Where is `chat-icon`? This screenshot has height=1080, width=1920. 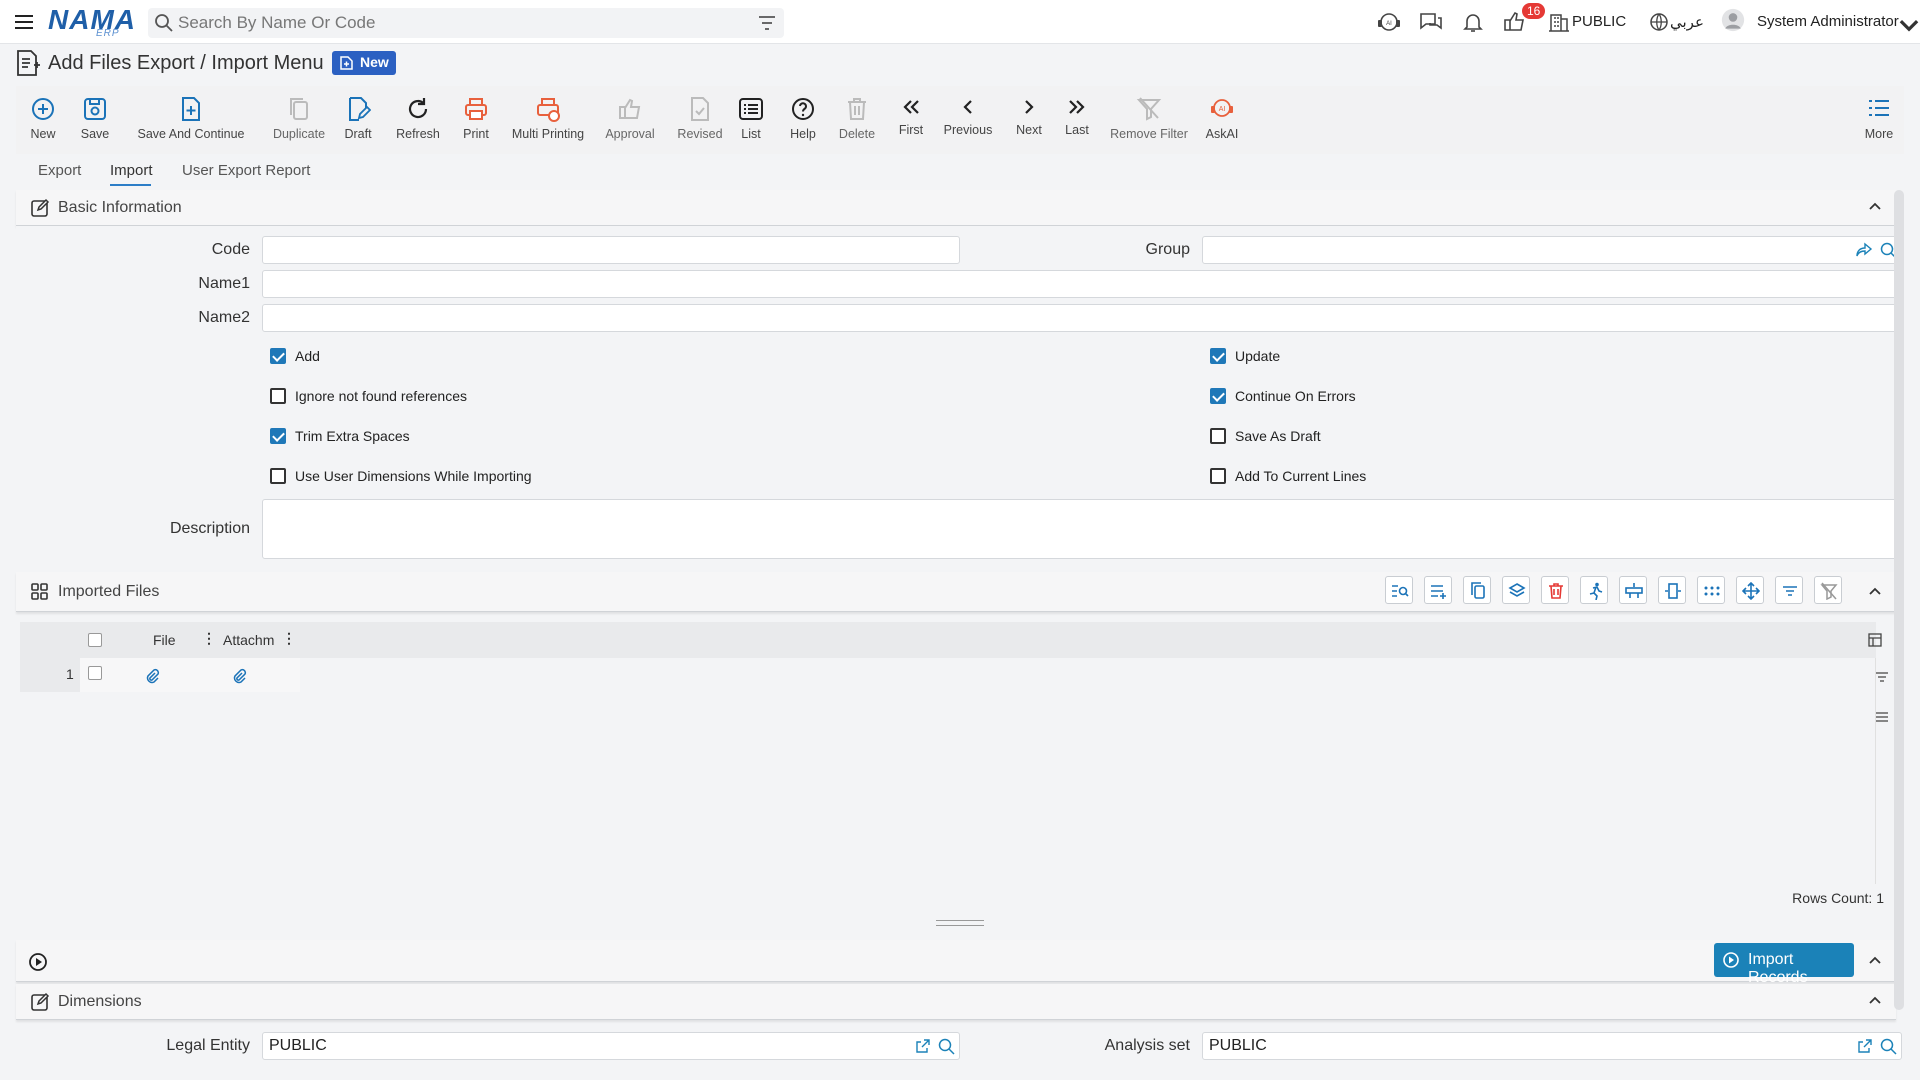 chat-icon is located at coordinates (1431, 22).